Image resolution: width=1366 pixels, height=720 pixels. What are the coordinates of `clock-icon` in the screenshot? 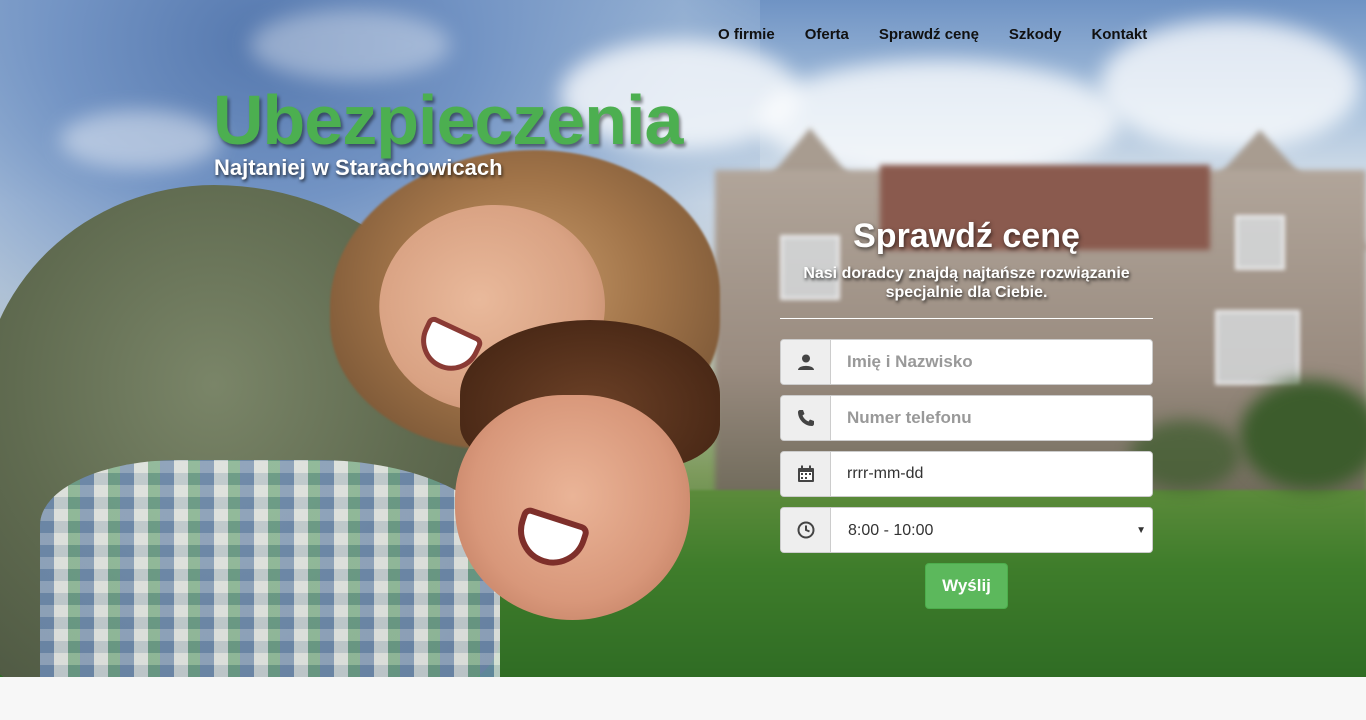 It's located at (806, 530).